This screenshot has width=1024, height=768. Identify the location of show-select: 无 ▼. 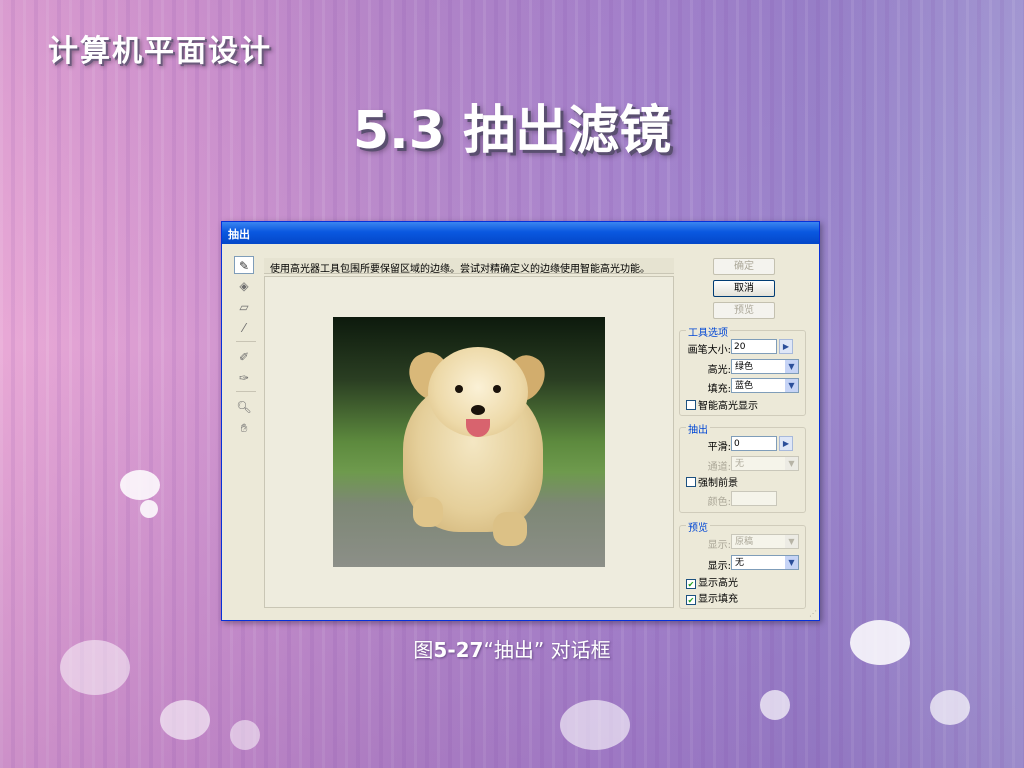
(765, 562).